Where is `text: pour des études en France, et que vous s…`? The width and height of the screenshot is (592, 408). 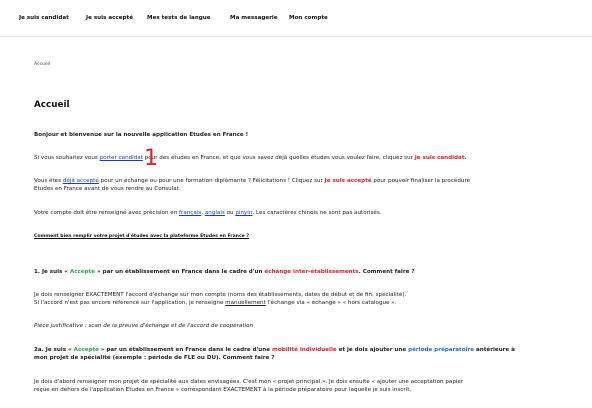
text: pour des études en France, et que vous s… is located at coordinates (278, 158).